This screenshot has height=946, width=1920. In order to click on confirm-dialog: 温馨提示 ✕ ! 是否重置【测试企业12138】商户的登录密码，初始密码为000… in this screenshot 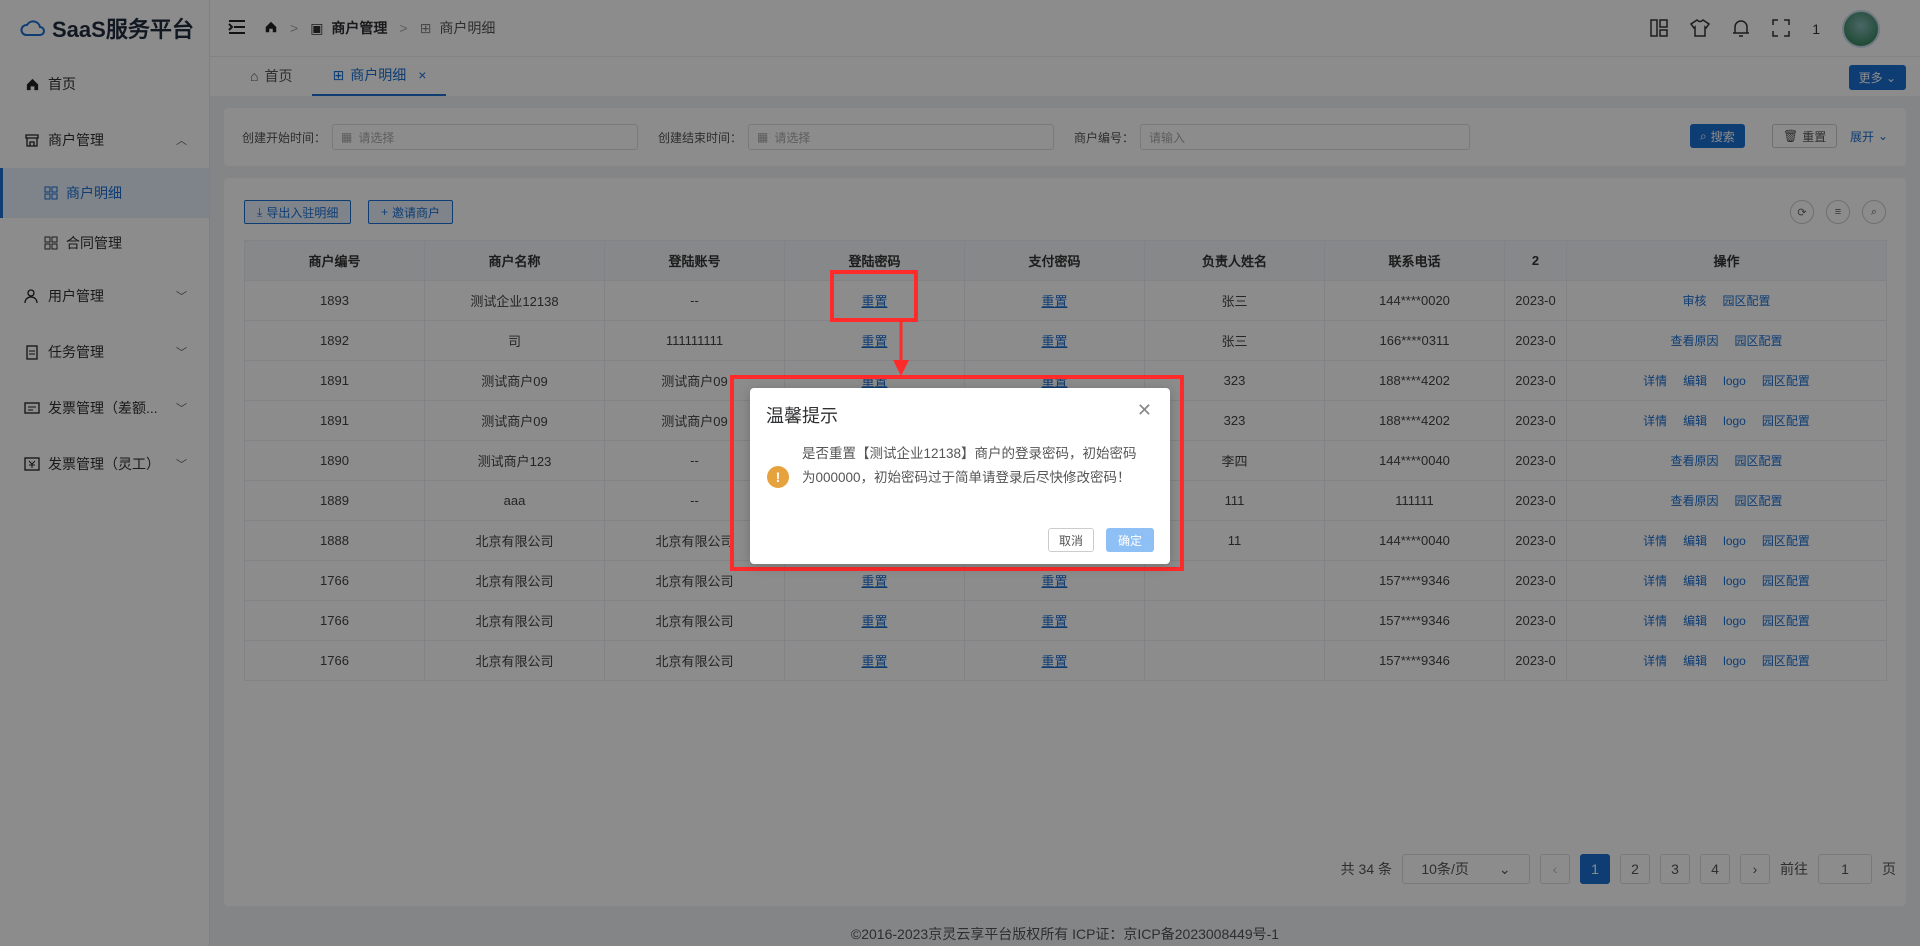, I will do `click(960, 476)`.